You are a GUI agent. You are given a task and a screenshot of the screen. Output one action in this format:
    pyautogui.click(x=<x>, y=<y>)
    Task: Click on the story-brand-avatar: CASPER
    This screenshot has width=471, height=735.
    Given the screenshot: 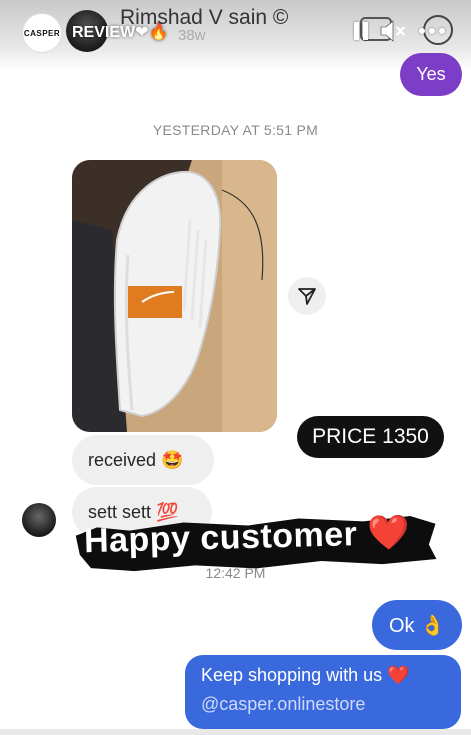 What is the action you would take?
    pyautogui.click(x=42, y=33)
    